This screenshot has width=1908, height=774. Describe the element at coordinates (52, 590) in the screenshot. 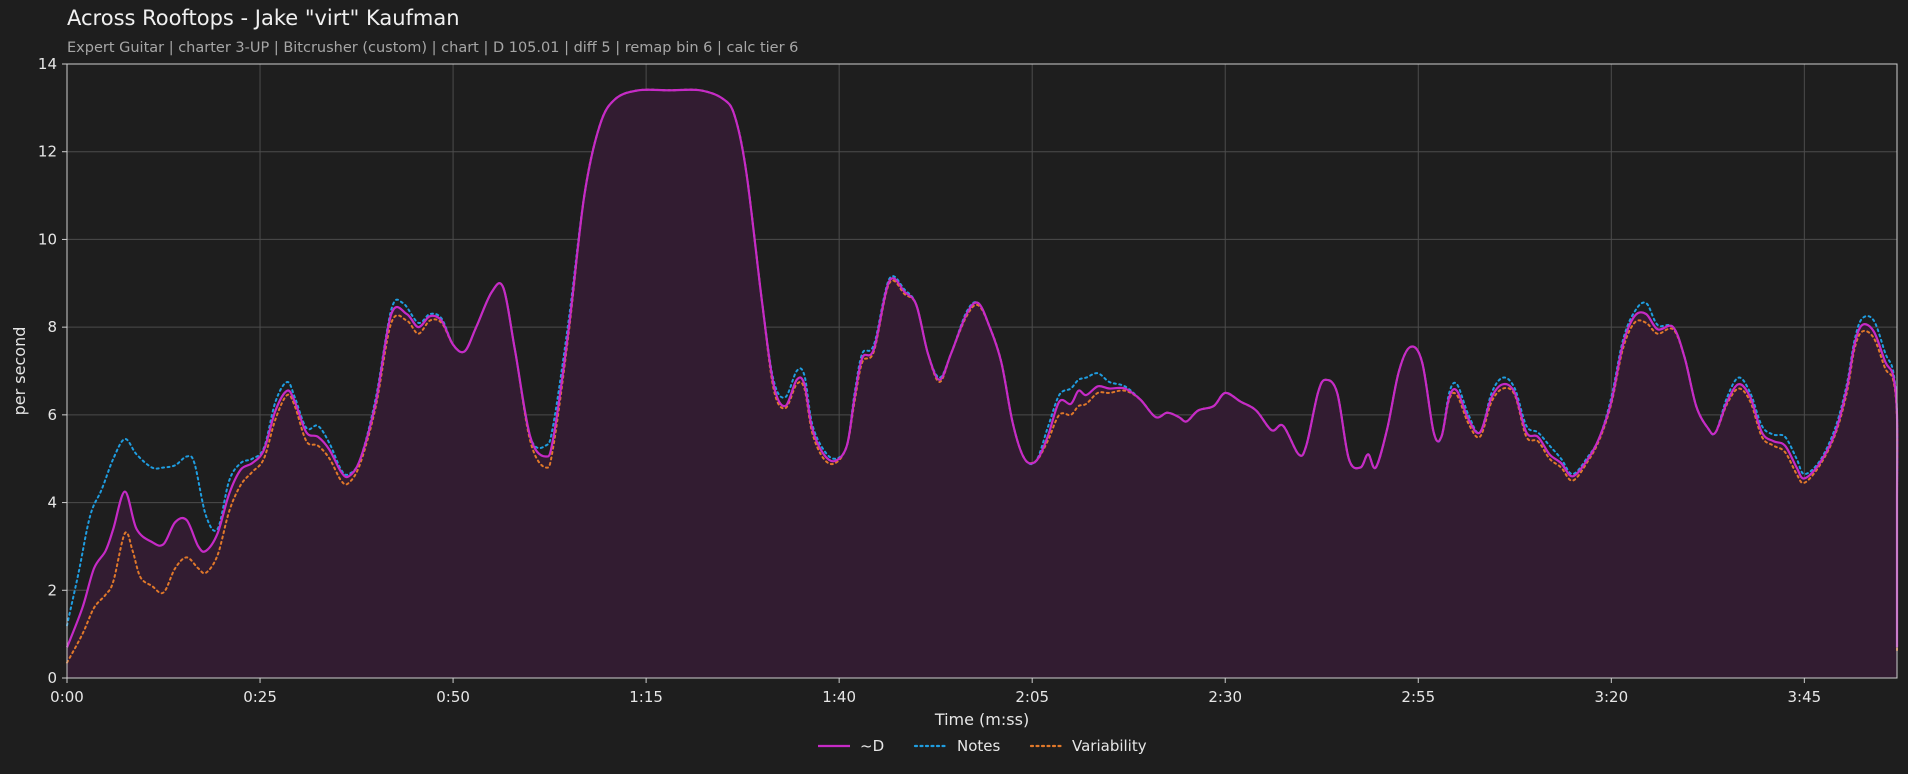

I see `y-tick-label: 2` at that location.